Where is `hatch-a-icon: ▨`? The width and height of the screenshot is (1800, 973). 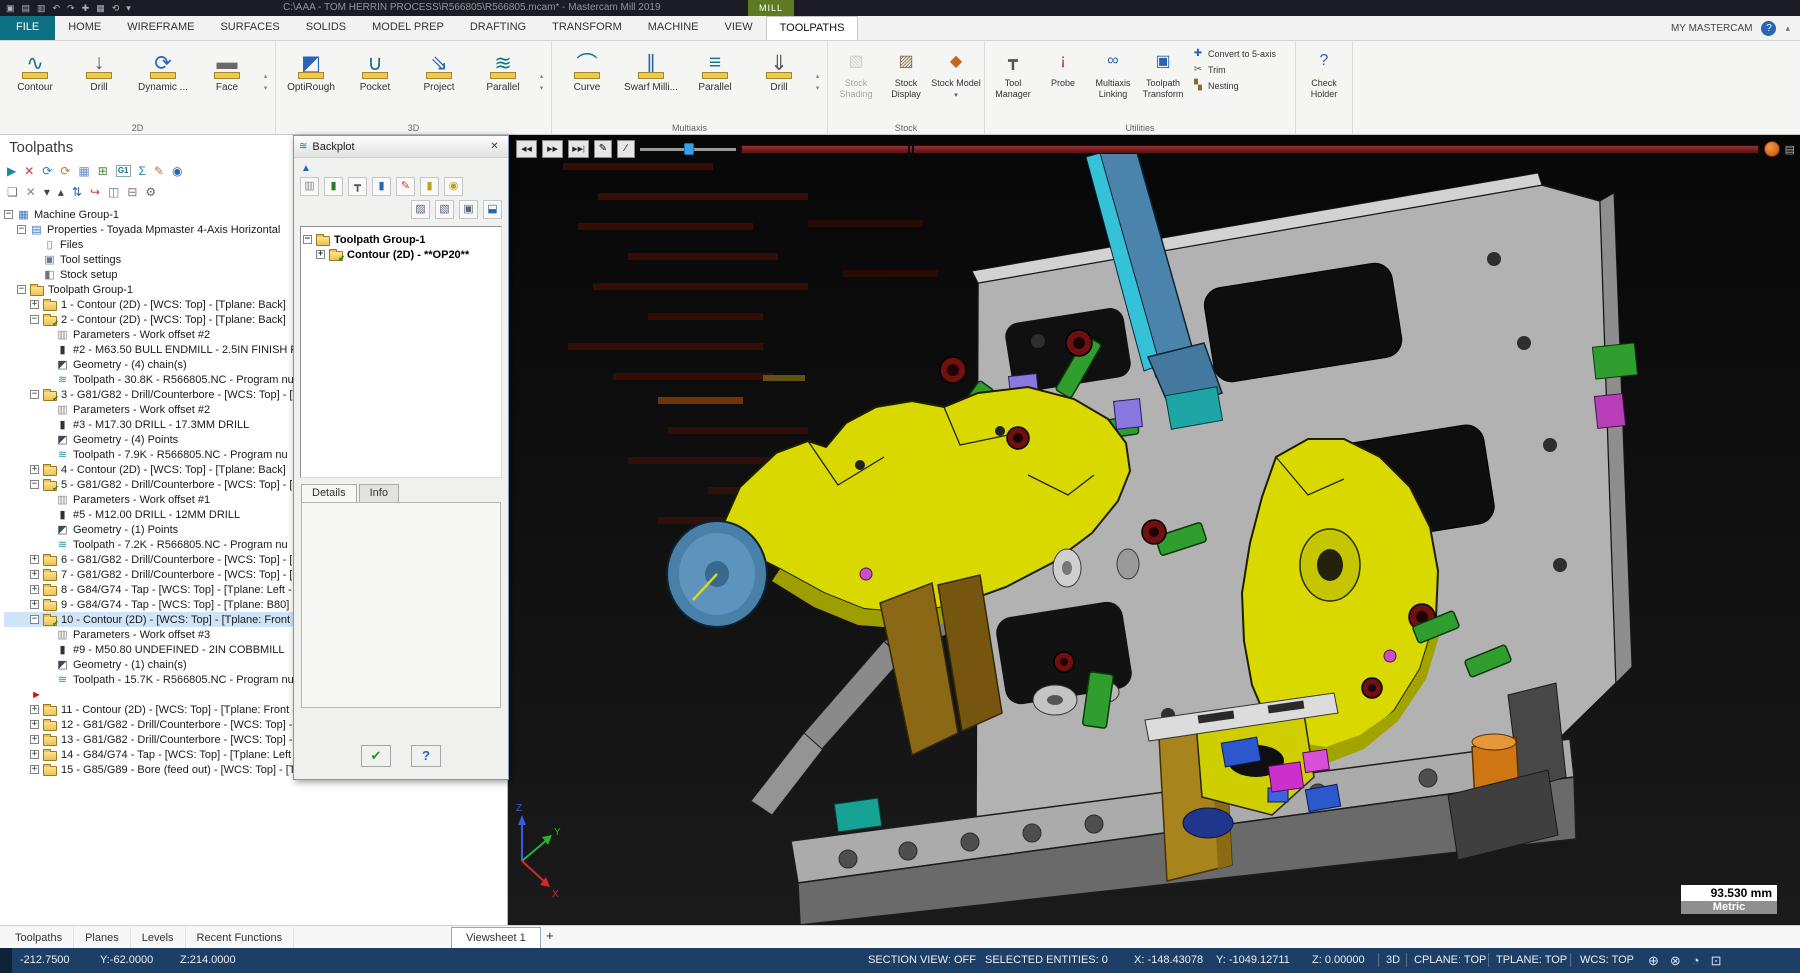 hatch-a-icon: ▨ is located at coordinates (420, 209).